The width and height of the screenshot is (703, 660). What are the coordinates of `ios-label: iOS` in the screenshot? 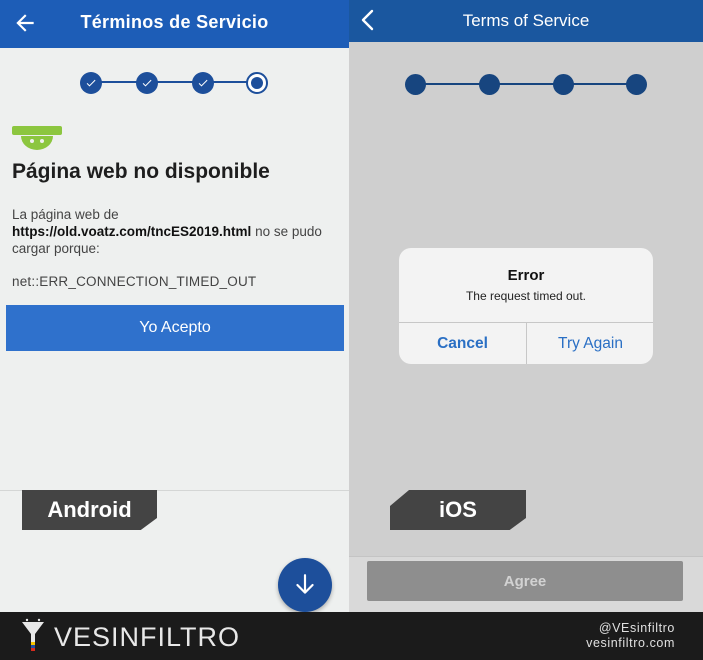 It's located at (458, 510).